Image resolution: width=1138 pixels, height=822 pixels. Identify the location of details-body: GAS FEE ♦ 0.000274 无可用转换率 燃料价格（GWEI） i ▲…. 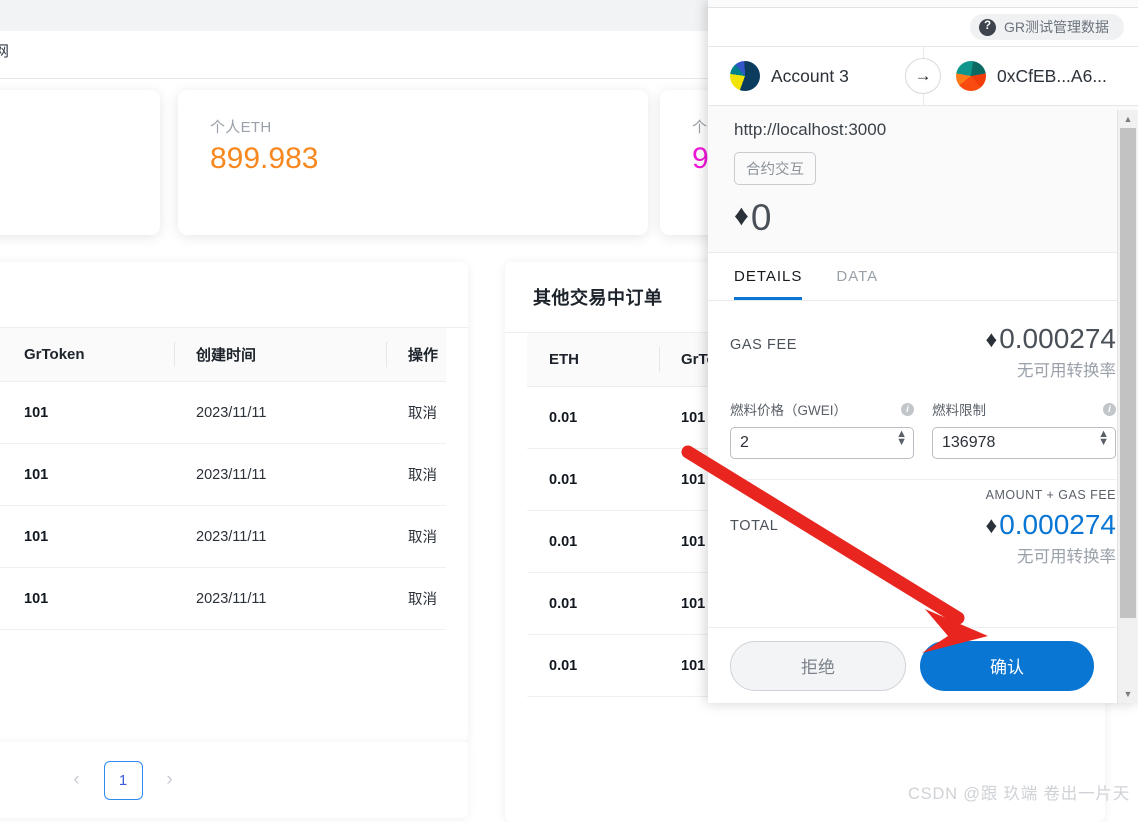
(923, 434).